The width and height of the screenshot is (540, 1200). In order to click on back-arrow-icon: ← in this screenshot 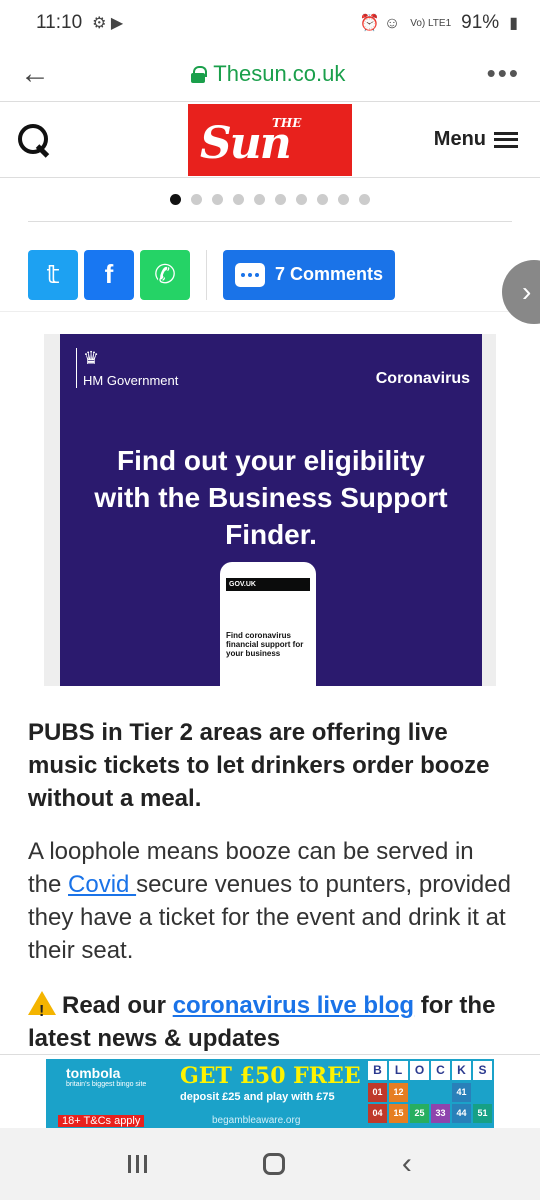, I will do `click(35, 74)`.